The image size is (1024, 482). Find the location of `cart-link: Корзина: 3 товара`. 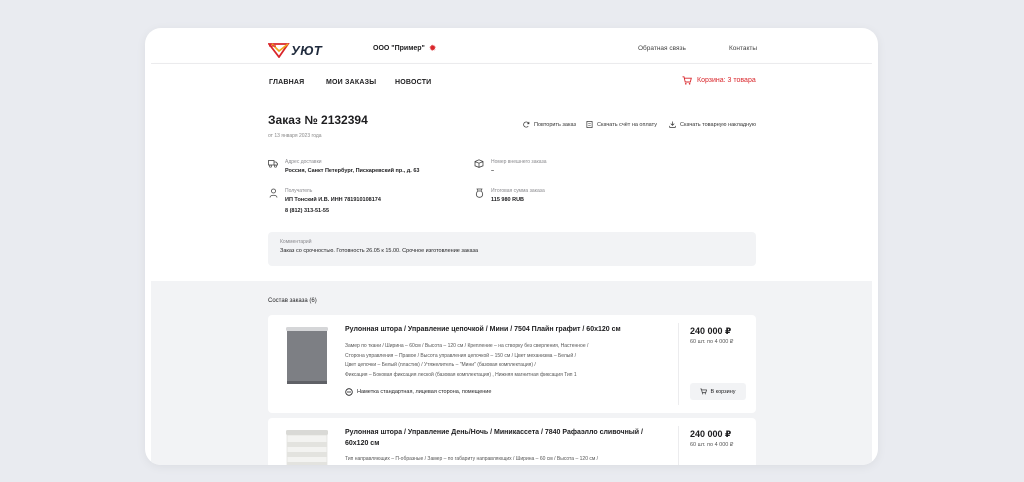

cart-link: Корзина: 3 товара is located at coordinates (719, 80).